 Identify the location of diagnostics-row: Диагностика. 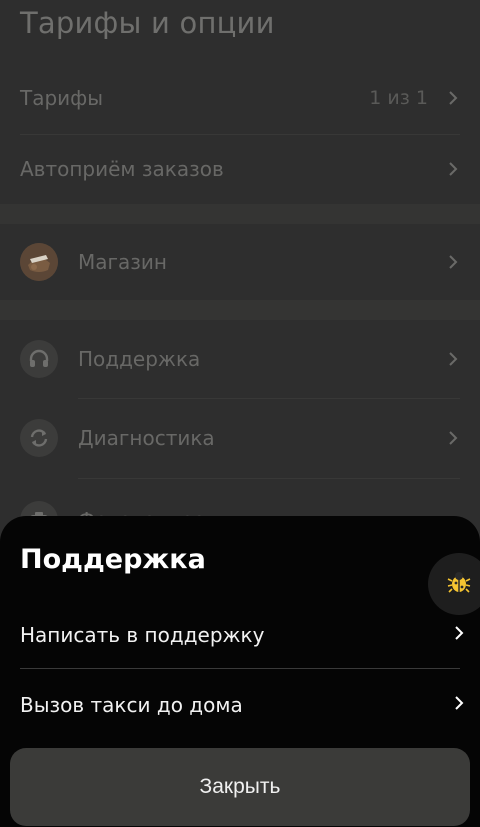
(240, 438).